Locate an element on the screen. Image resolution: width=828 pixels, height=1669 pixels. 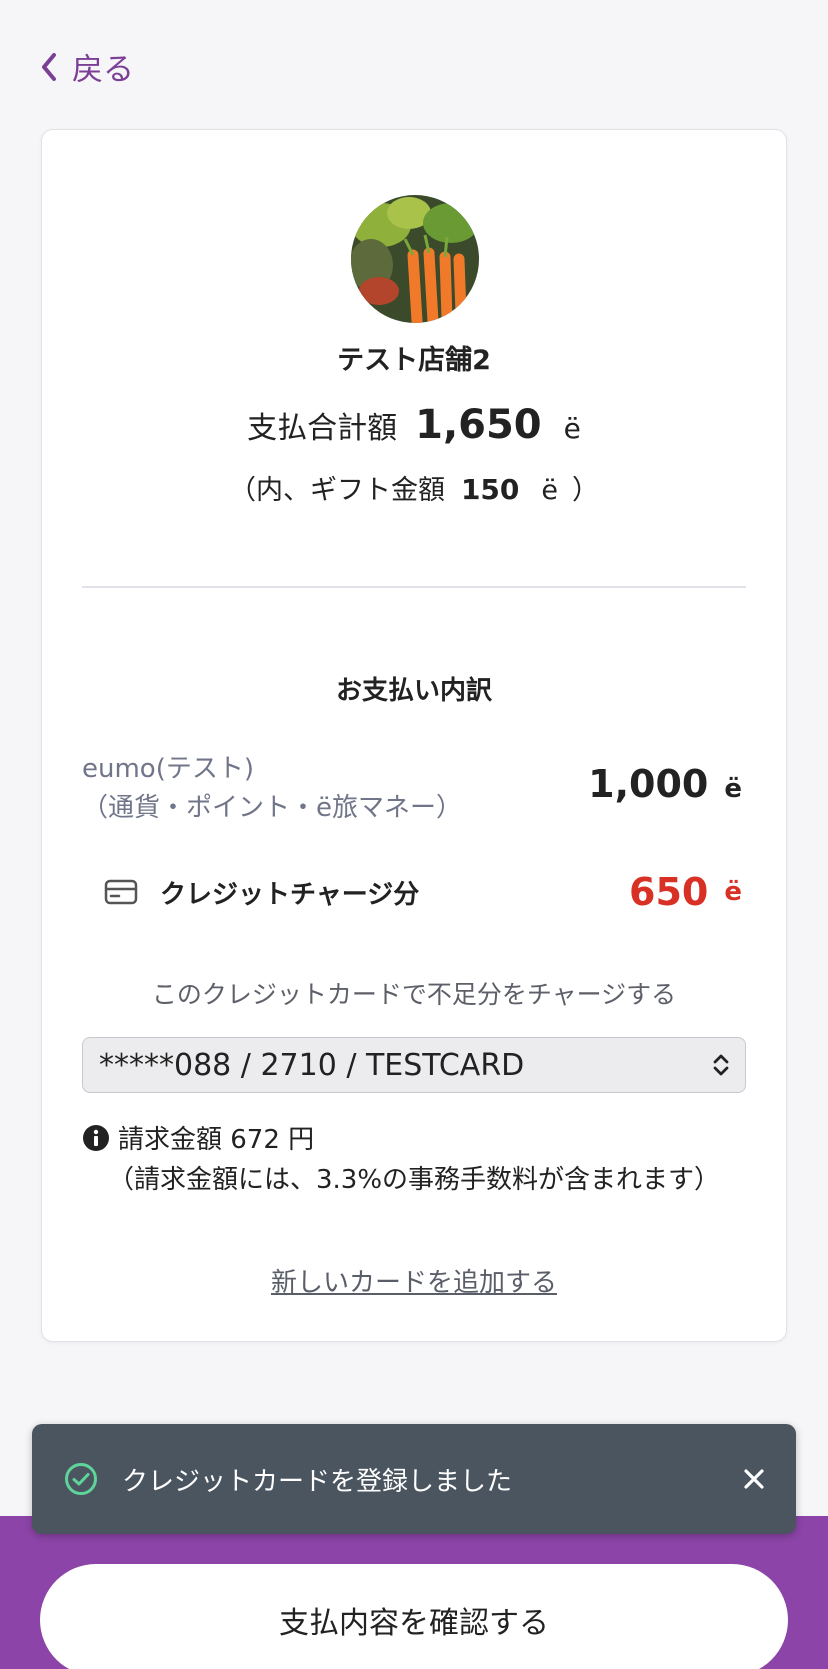
confirm-button: 支払内容を確認する is located at coordinates (414, 1616).